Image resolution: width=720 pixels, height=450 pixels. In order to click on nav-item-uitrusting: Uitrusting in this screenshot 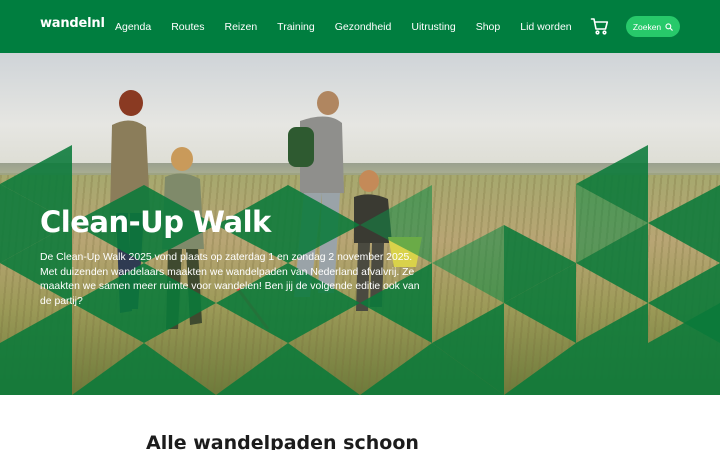, I will do `click(433, 27)`.